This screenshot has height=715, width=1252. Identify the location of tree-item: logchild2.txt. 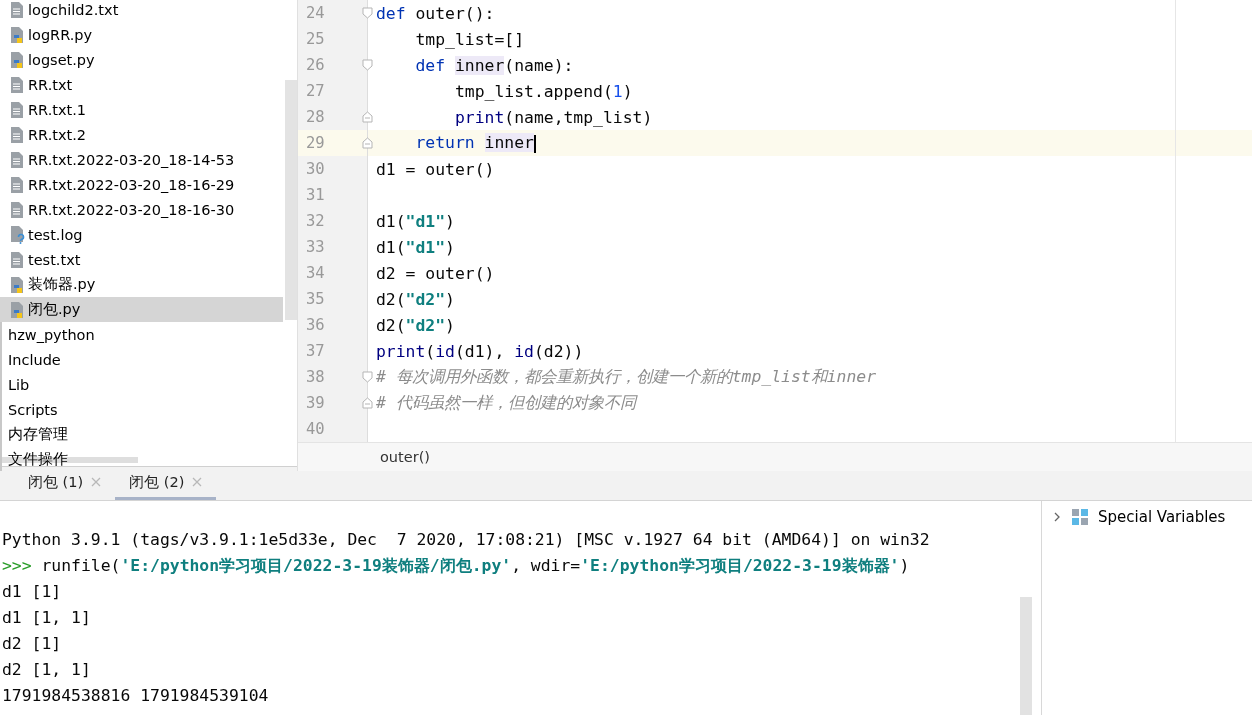
(141, 11).